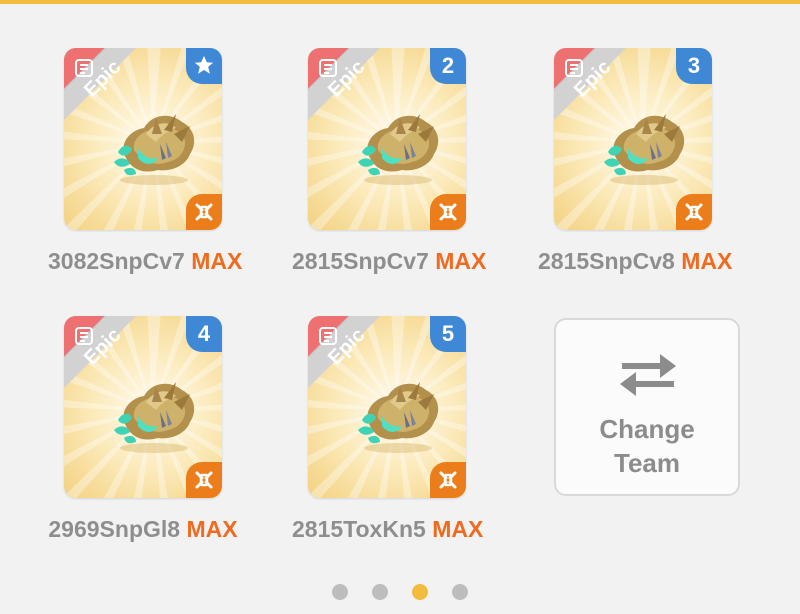  Describe the element at coordinates (647, 407) in the screenshot. I see `change-team-button: Change Team` at that location.